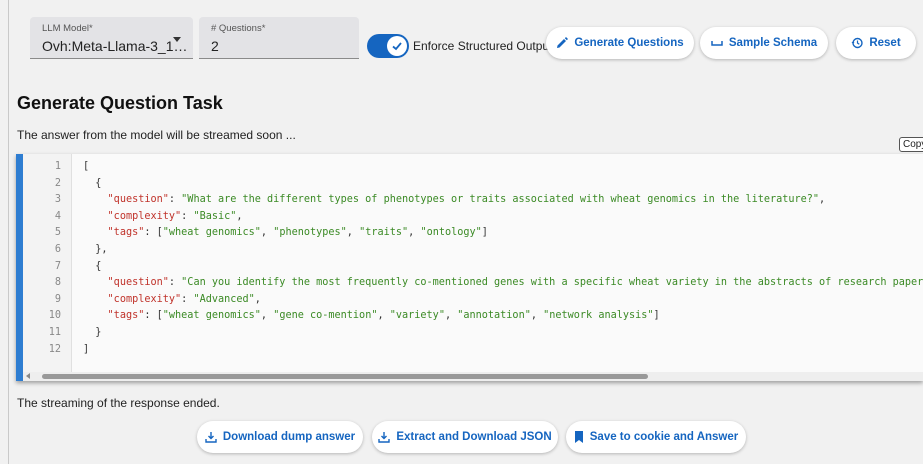 Image resolution: width=923 pixels, height=464 pixels. I want to click on page-title: Generate Question Task, so click(120, 103).